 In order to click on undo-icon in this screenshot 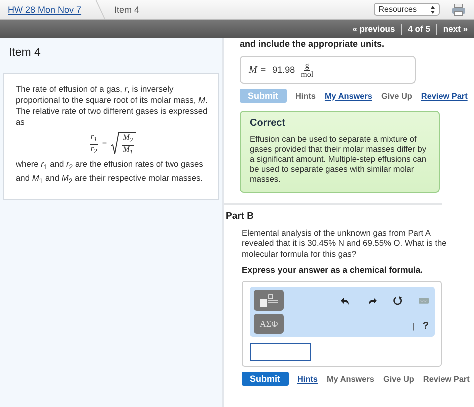, I will do `click(346, 301)`.